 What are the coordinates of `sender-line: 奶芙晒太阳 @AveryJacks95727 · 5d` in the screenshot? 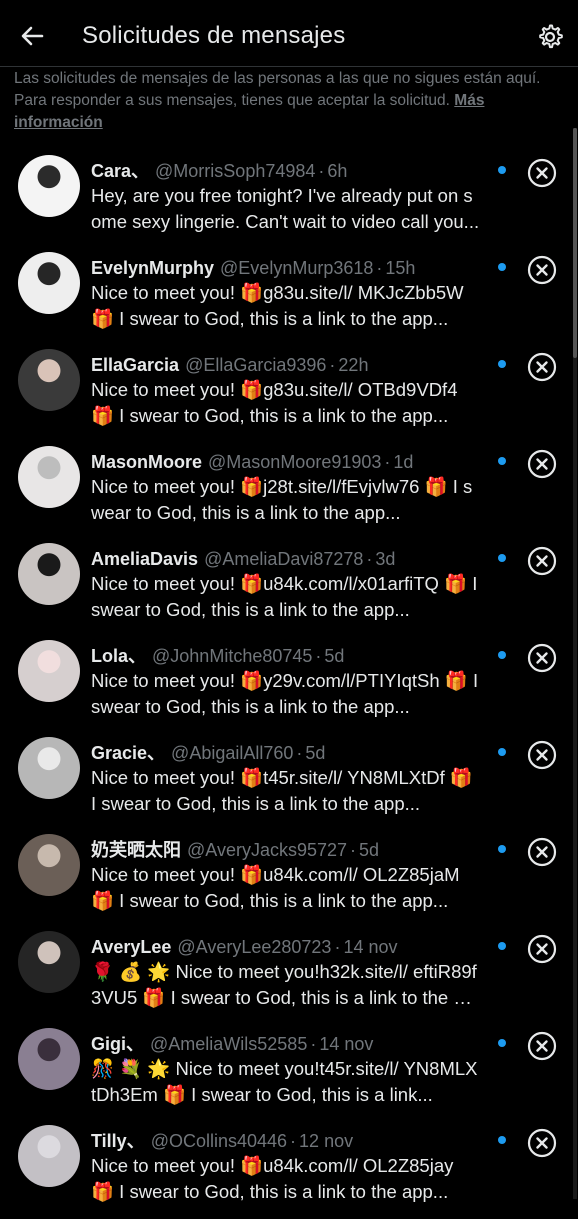 It's located at (291, 850).